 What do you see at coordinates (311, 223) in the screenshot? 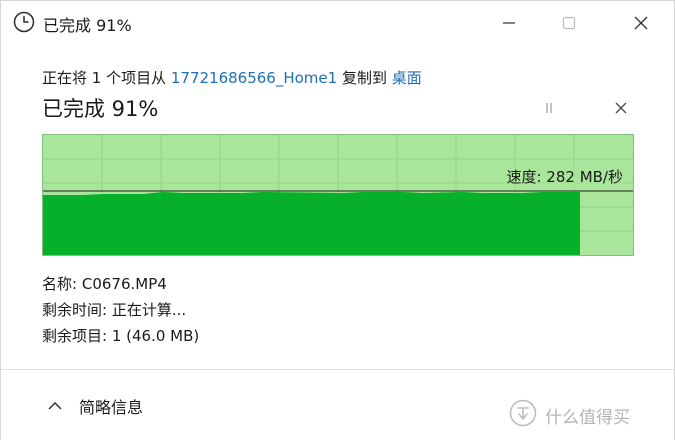
I see `speed-history-area` at bounding box center [311, 223].